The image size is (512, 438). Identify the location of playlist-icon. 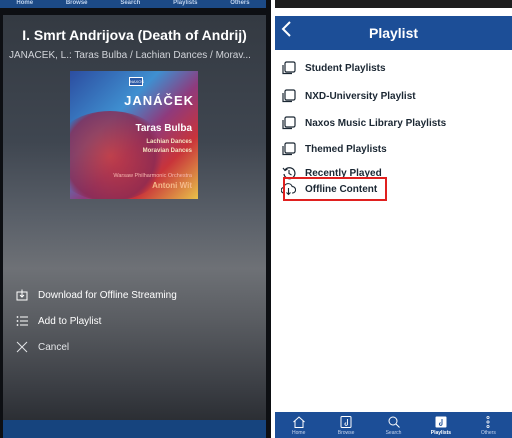
(441, 422).